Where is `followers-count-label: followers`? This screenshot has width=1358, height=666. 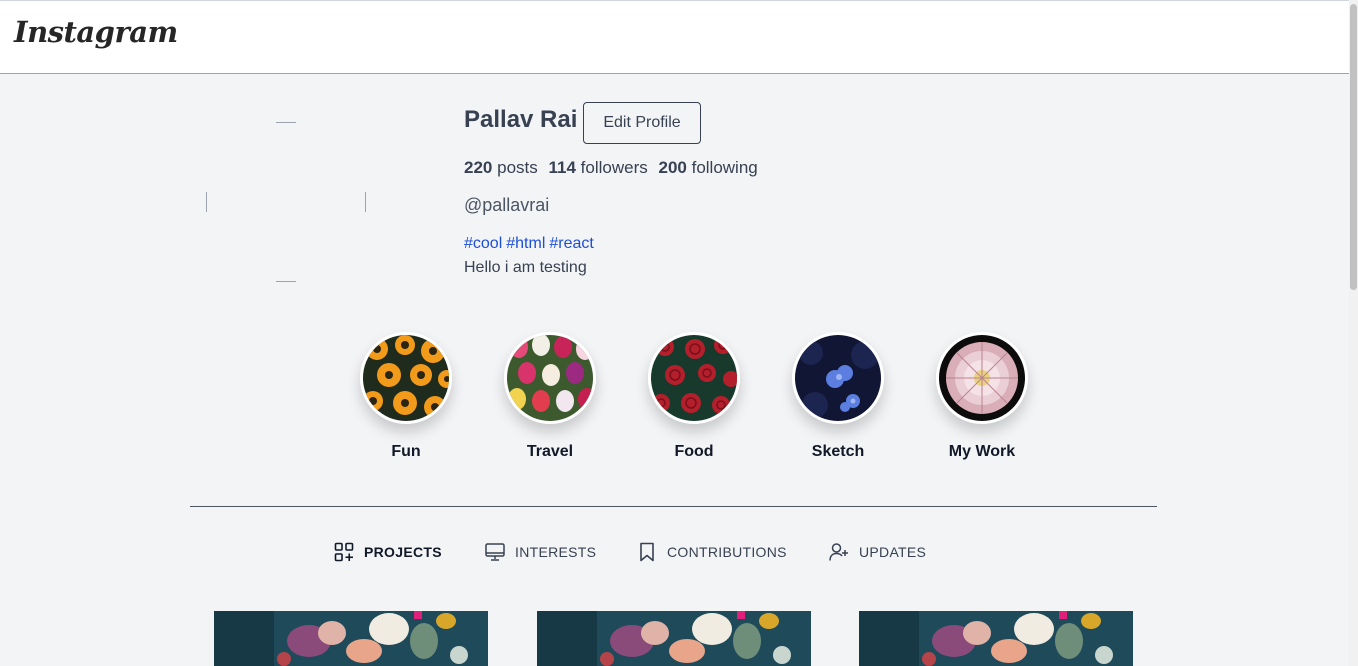 followers-count-label: followers is located at coordinates (614, 167).